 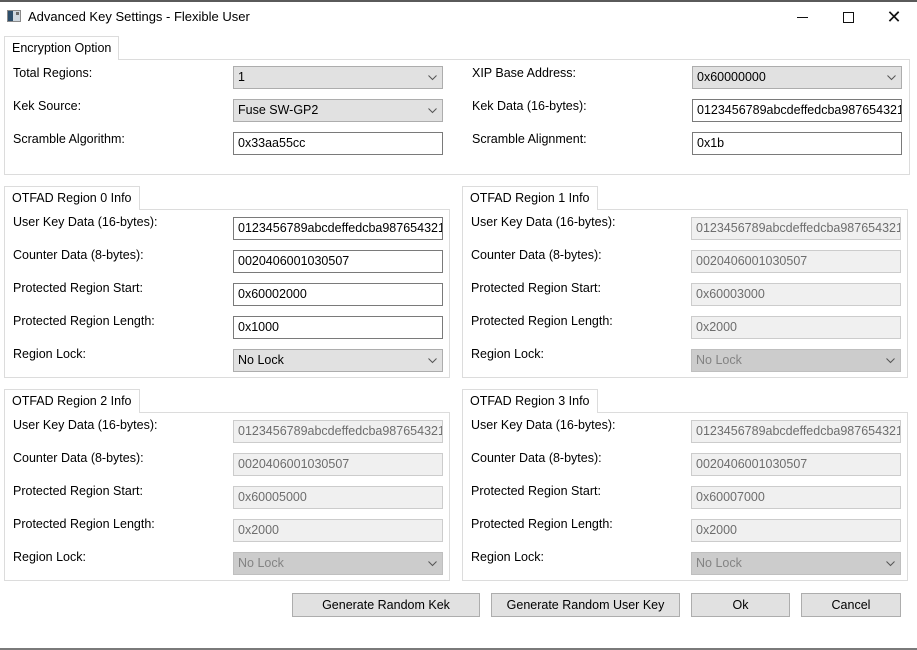 I want to click on region-0-user-key-data-label: User Key Data (16-bytes):, so click(x=85, y=222).